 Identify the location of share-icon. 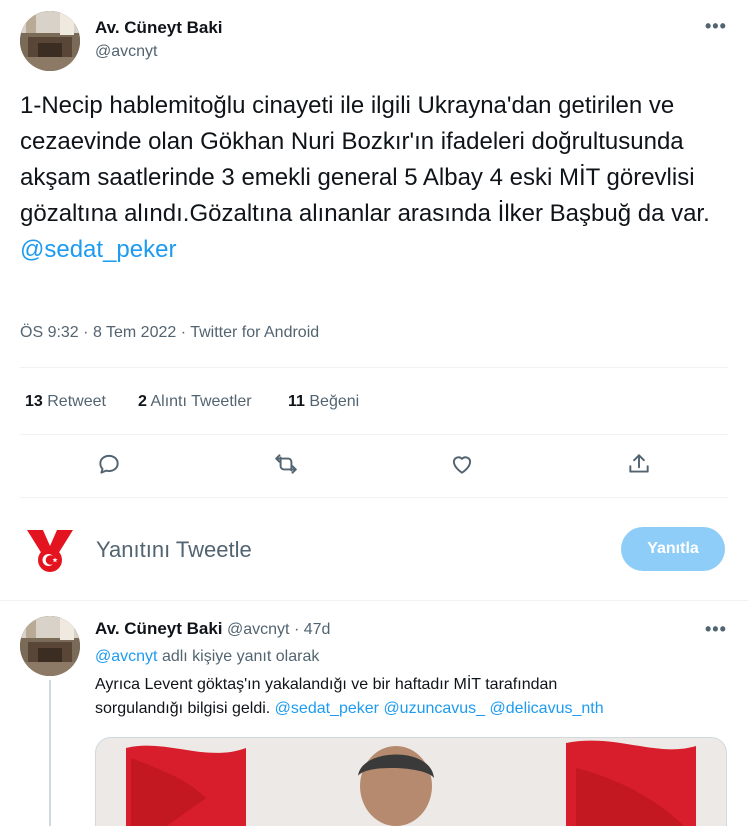
(639, 464).